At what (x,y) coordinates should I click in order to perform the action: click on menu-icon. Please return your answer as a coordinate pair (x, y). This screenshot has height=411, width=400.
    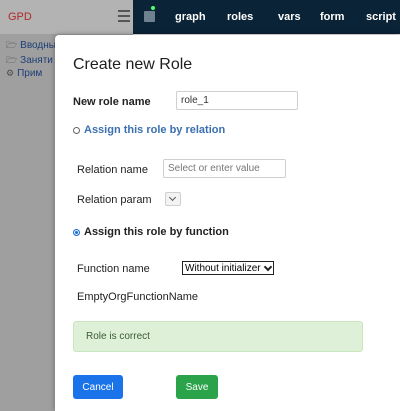
    Looking at the image, I should click on (124, 16).